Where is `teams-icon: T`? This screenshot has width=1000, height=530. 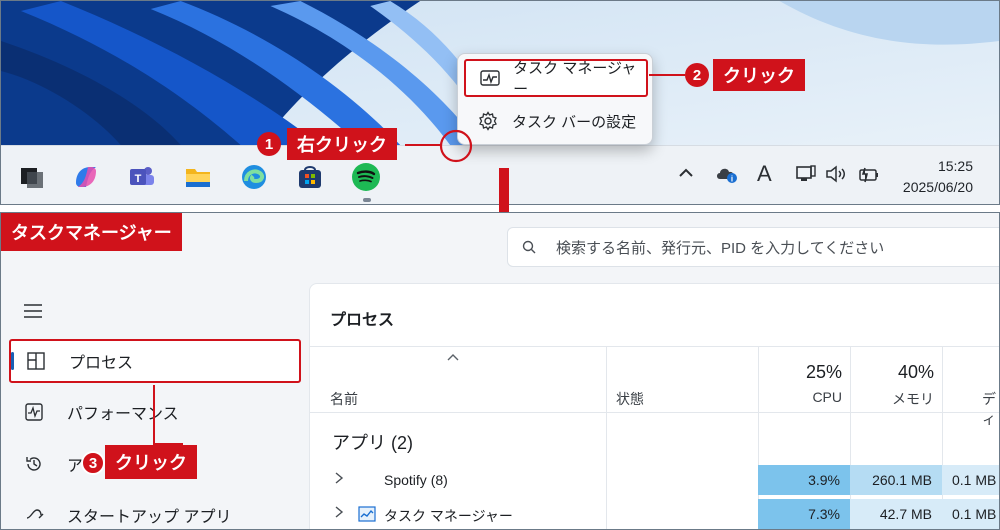
teams-icon: T is located at coordinates (142, 177).